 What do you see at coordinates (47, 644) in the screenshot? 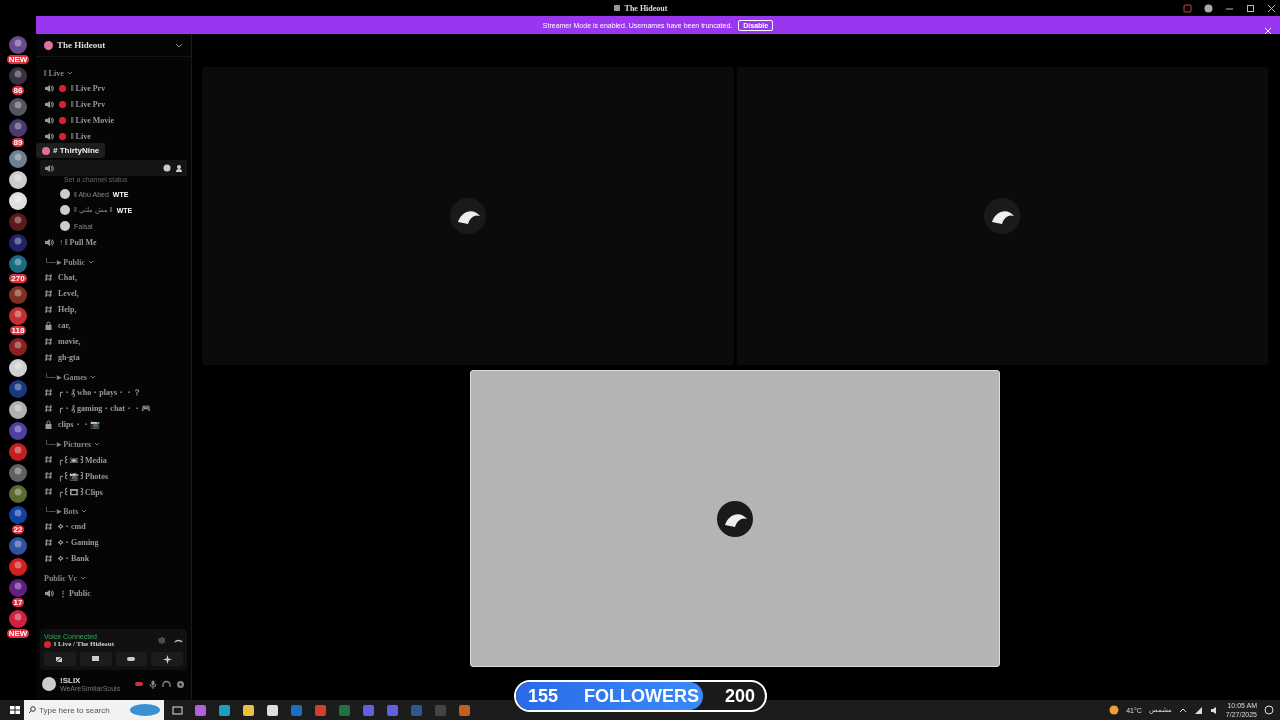
I see `live-dot` at bounding box center [47, 644].